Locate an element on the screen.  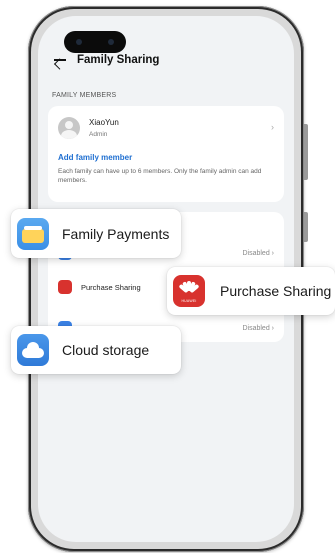
wallet-icon is located at coordinates (33, 233).